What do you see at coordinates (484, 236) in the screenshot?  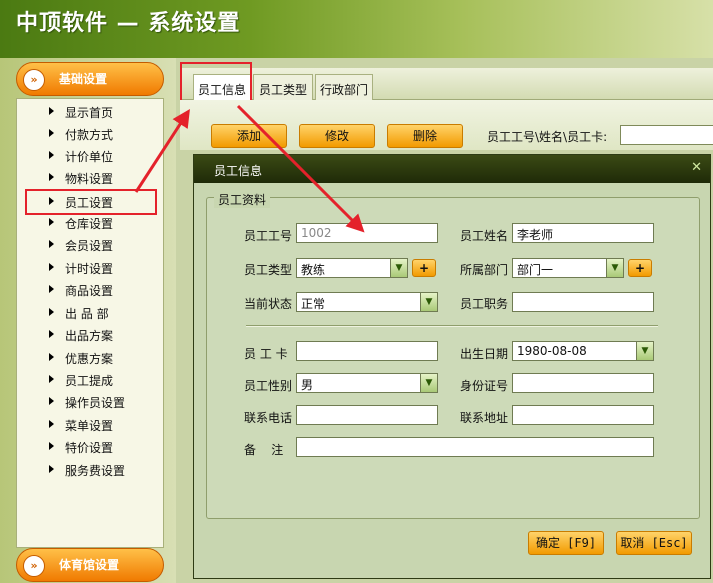 I see `emp-name-label: 员工姓名` at bounding box center [484, 236].